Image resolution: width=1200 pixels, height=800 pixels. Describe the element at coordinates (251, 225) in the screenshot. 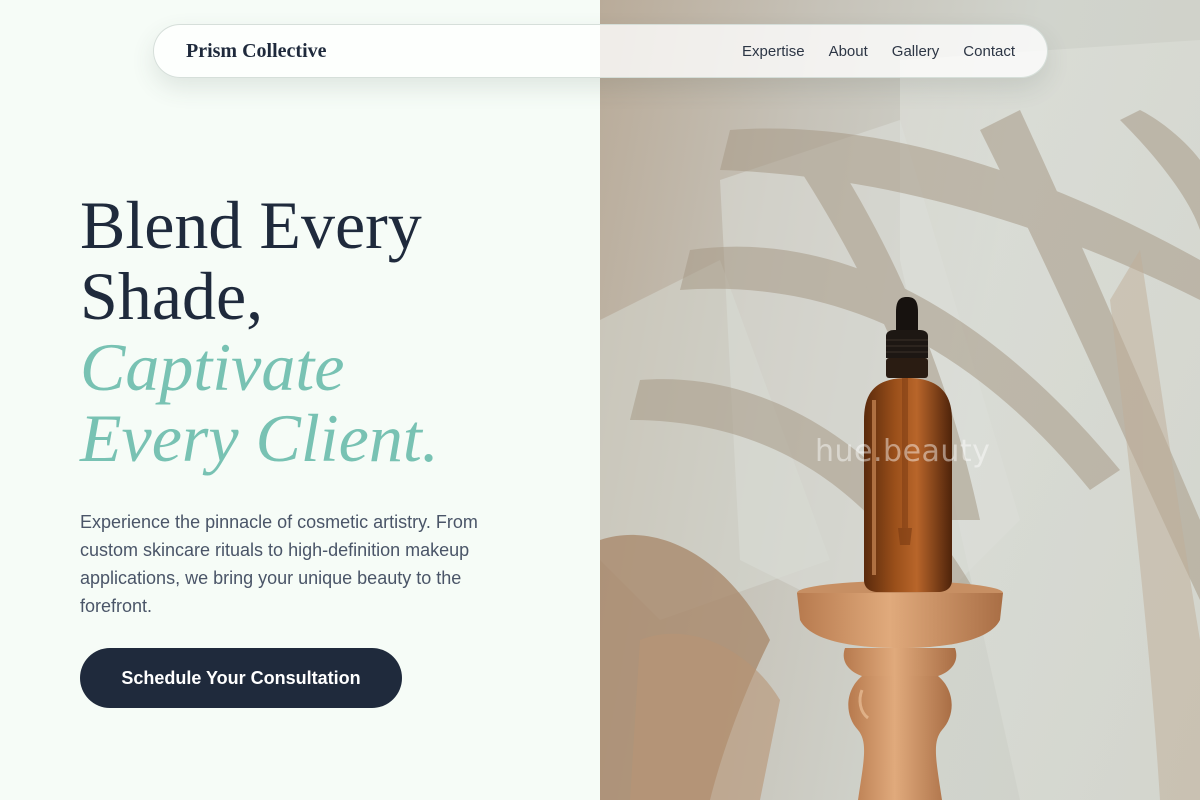

I see `headline-line-1: Blend Every` at that location.